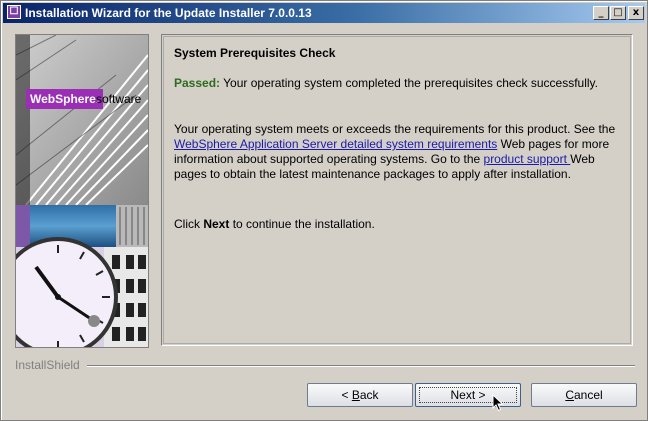  What do you see at coordinates (302, 224) in the screenshot?
I see `continue-text-b: to continue the installation.` at bounding box center [302, 224].